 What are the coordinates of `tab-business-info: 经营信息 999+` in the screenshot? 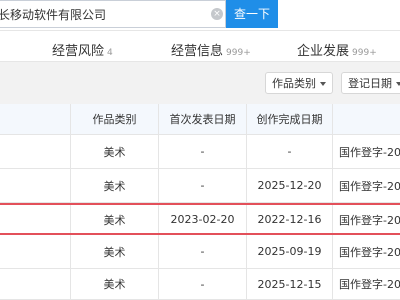 It's located at (211, 49).